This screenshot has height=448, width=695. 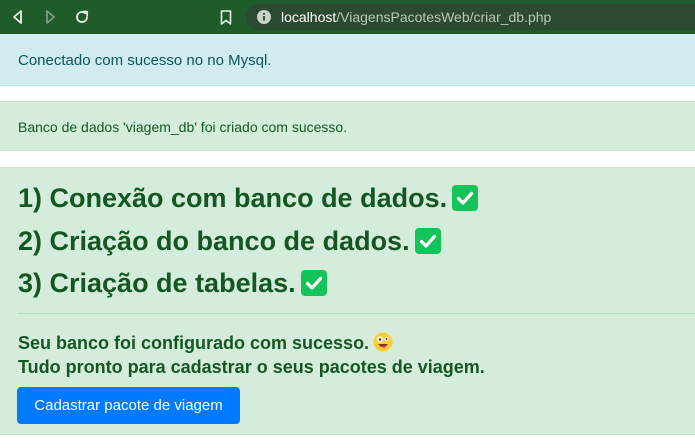 I want to click on step-tables: 3) Criação de tabelas., so click(x=172, y=283).